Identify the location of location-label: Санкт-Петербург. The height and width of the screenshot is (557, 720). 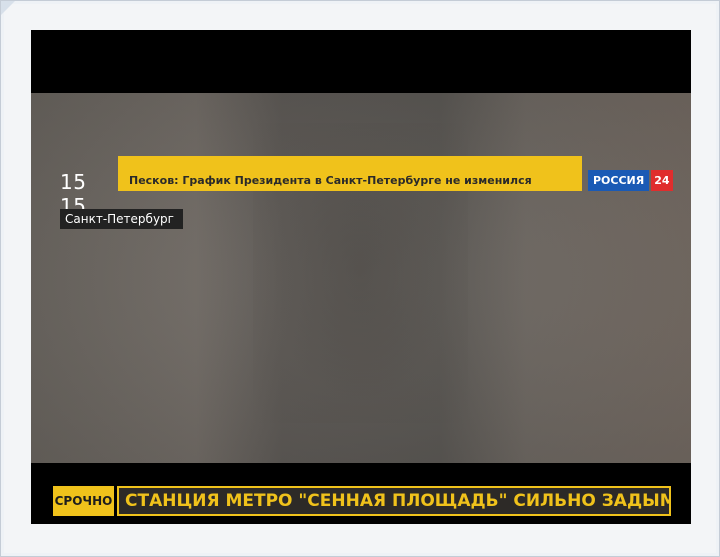
(121, 219).